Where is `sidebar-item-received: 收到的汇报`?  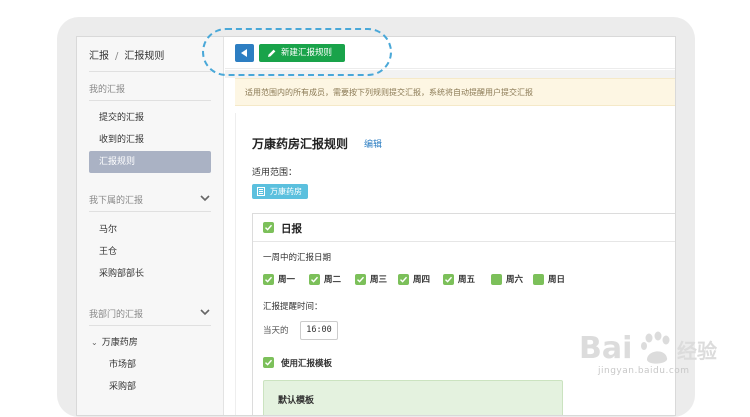 sidebar-item-received: 收到的汇报 is located at coordinates (150, 140).